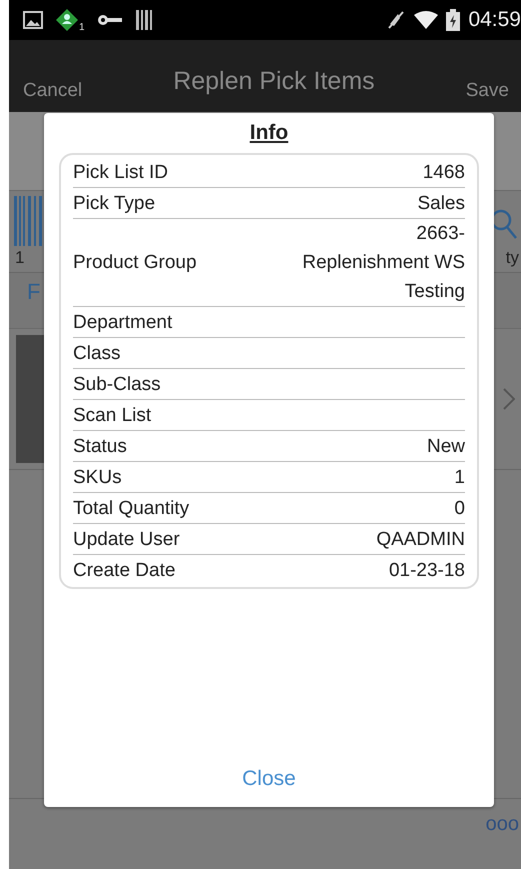 This screenshot has width=521, height=869. Describe the element at coordinates (420, 540) in the screenshot. I see `field-value: QAADMIN` at that location.